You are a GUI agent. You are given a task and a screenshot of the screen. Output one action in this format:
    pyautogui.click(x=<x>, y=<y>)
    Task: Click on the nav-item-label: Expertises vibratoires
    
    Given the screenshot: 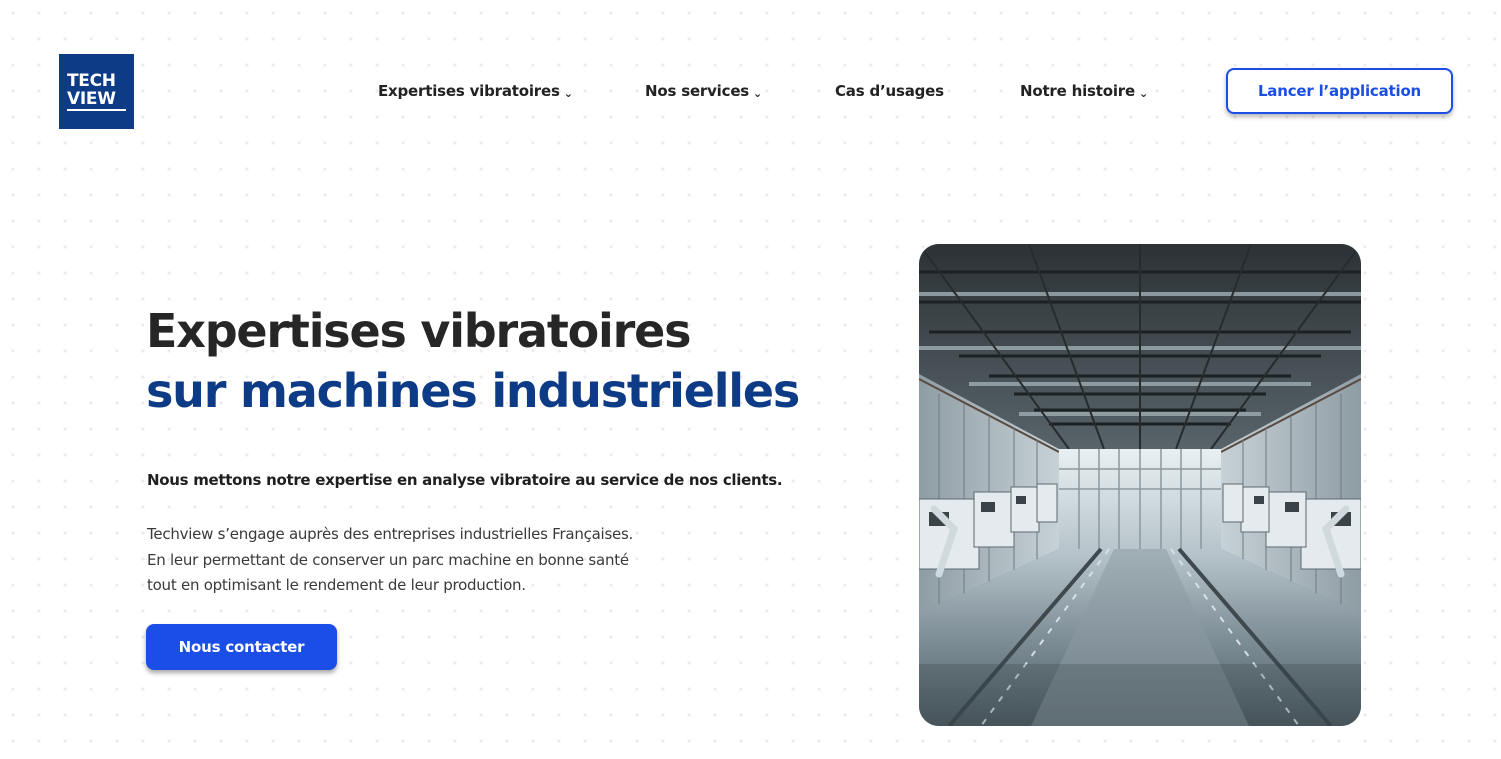 What is the action you would take?
    pyautogui.click(x=469, y=91)
    